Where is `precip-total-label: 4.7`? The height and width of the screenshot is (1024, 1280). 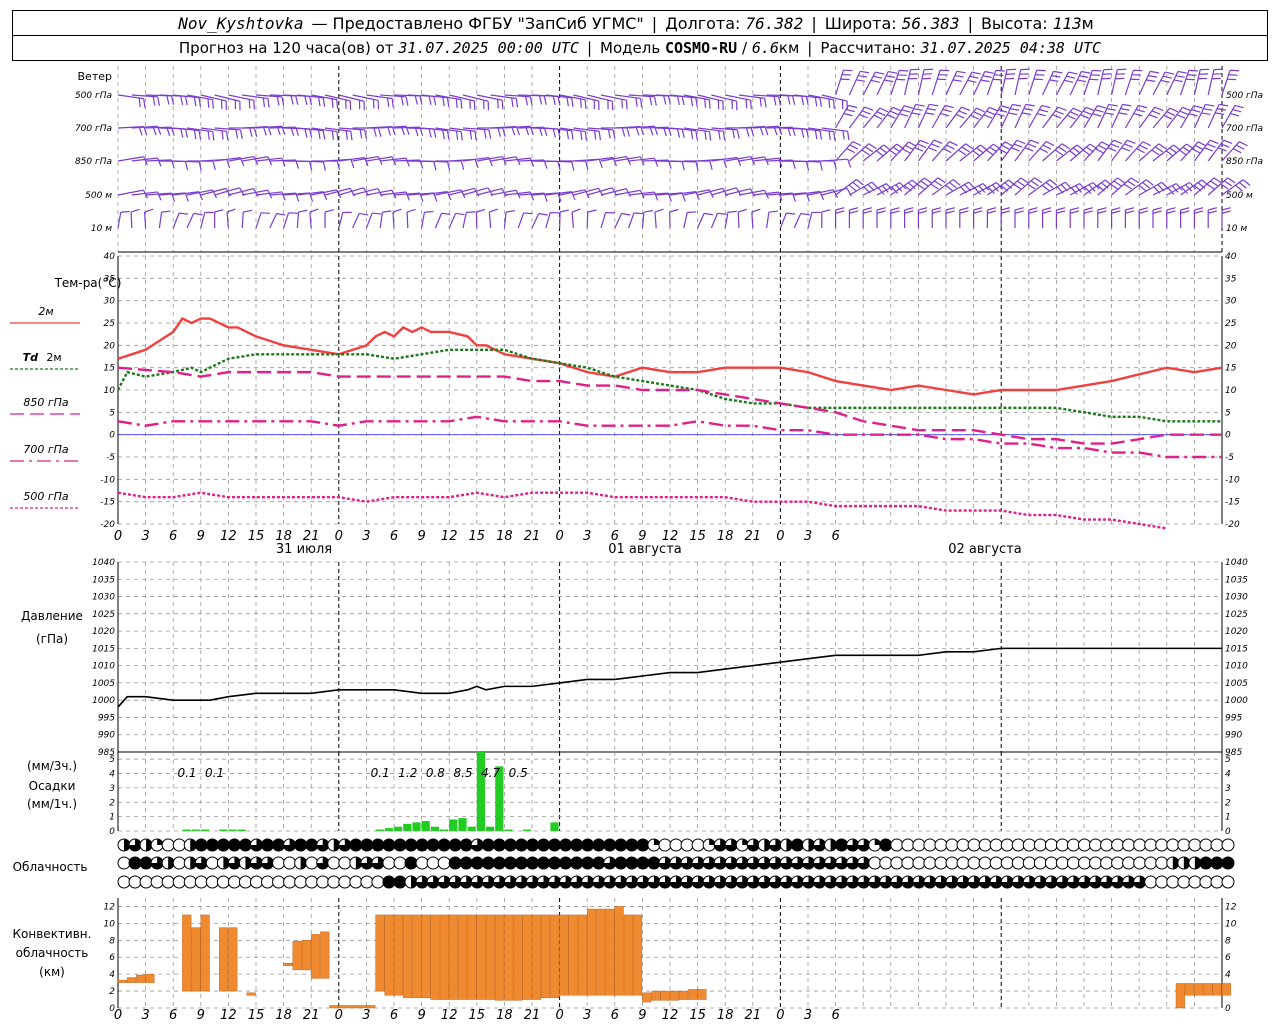
precip-total-label: 4.7 is located at coordinates (490, 773).